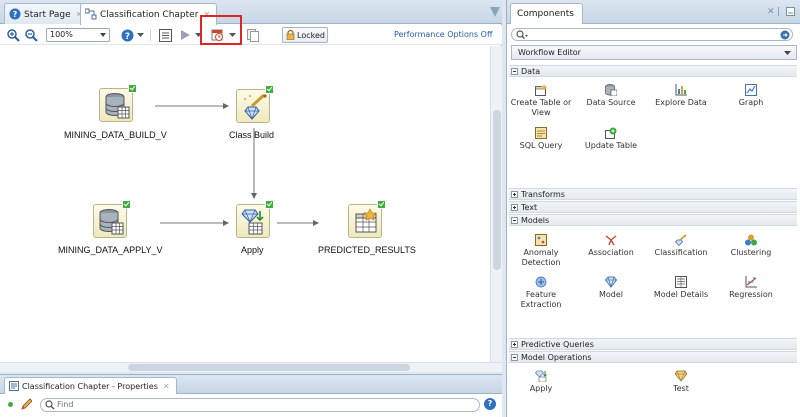  What do you see at coordinates (541, 145) in the screenshot?
I see `palette-item-label: SQL Query` at bounding box center [541, 145].